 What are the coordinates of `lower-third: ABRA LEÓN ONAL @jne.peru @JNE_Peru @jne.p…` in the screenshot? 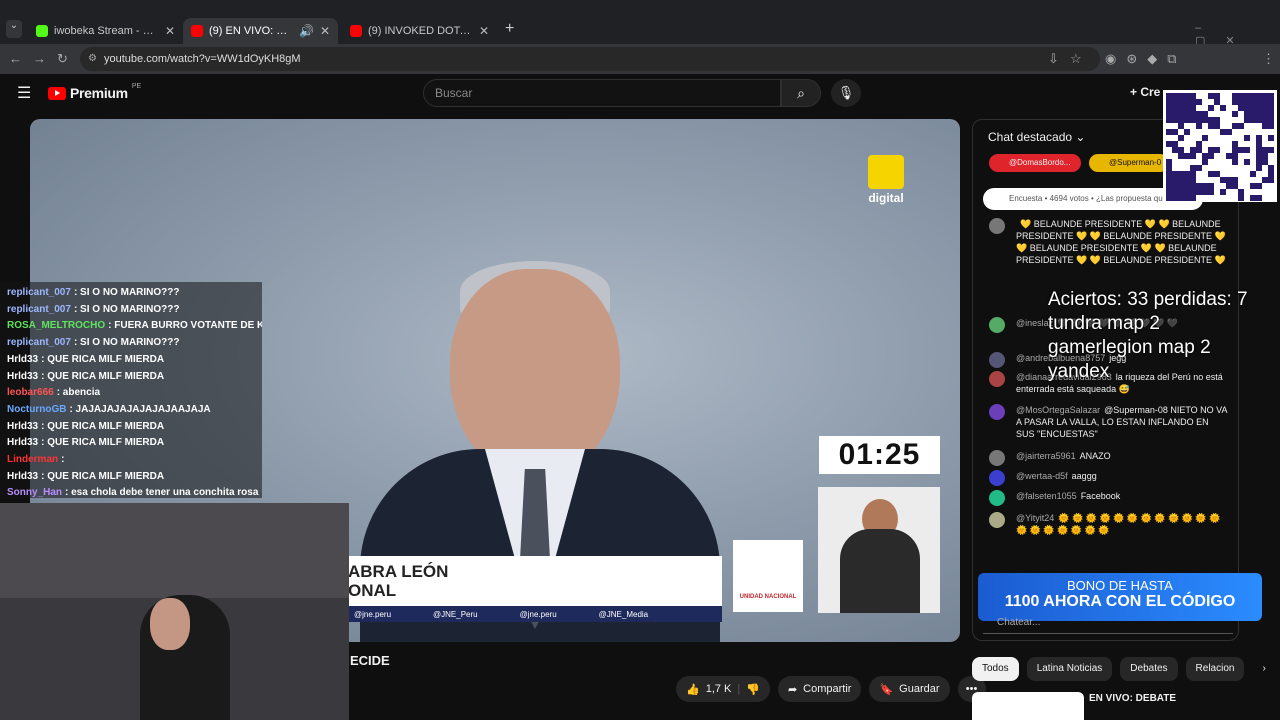 It's located at (535, 589).